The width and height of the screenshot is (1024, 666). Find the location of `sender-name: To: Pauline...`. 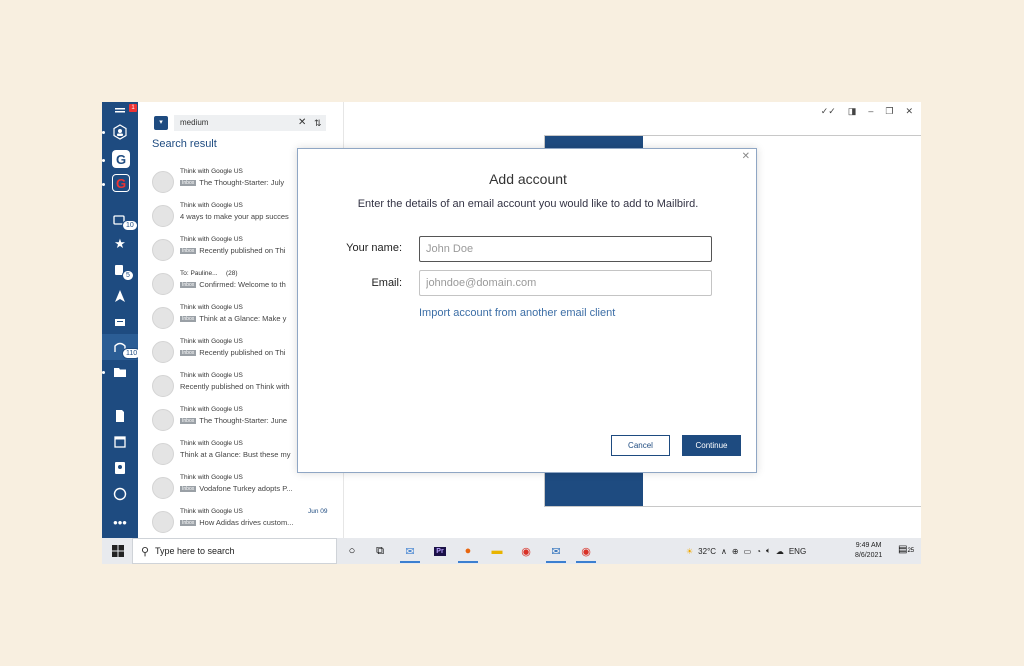

sender-name: To: Pauline... is located at coordinates (199, 273).